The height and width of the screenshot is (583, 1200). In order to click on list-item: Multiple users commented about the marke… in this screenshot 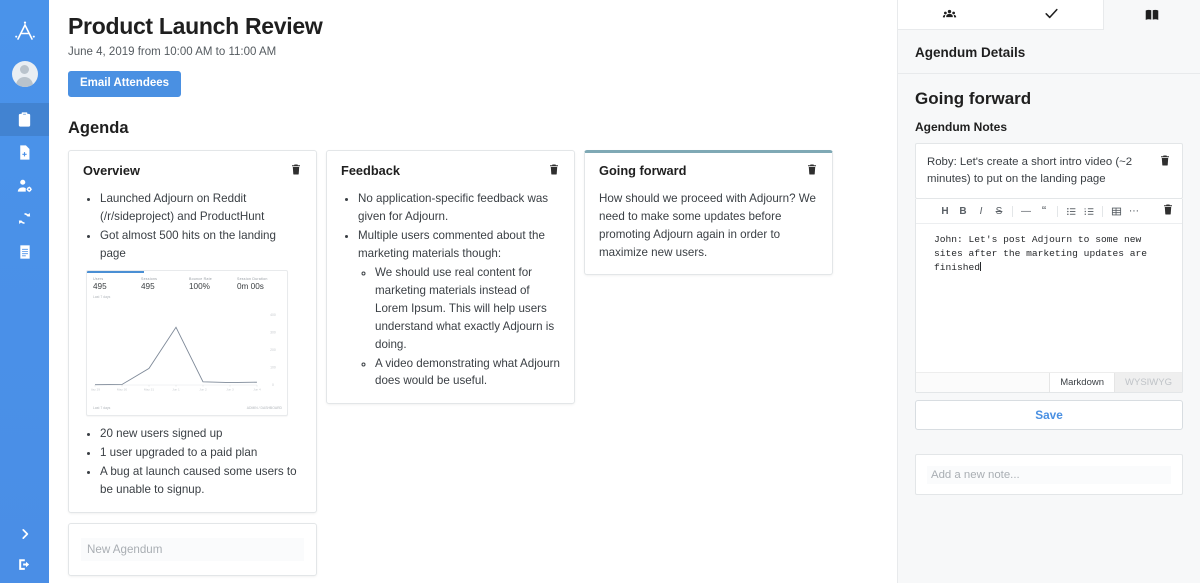, I will do `click(459, 309)`.